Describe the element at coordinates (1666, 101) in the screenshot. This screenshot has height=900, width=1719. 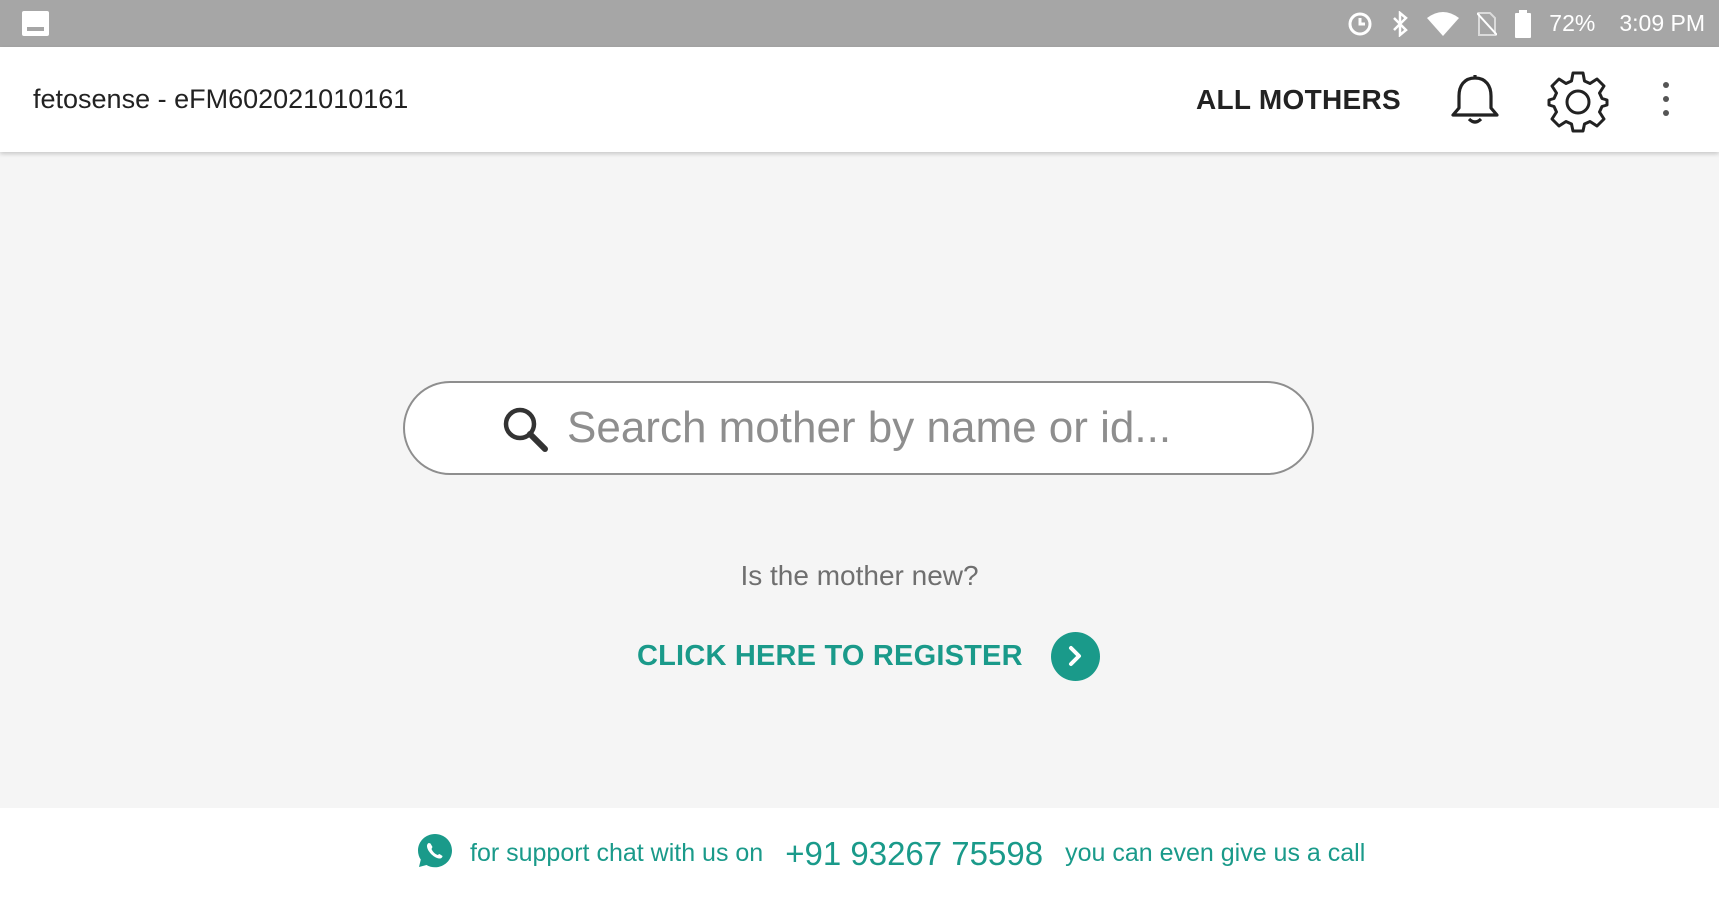
I see `more-vert-icon` at that location.